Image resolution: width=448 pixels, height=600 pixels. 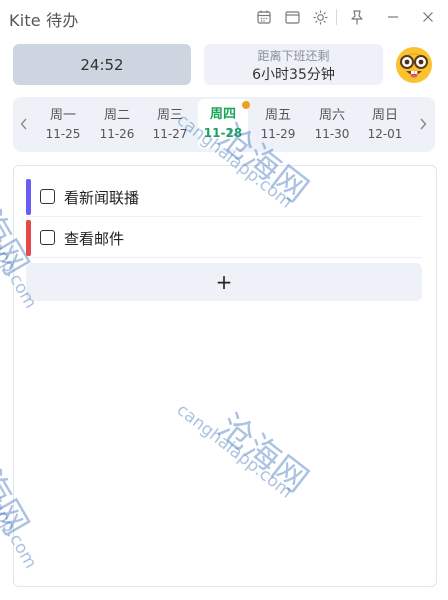 What do you see at coordinates (222, 114) in the screenshot?
I see `day-name: 周四` at bounding box center [222, 114].